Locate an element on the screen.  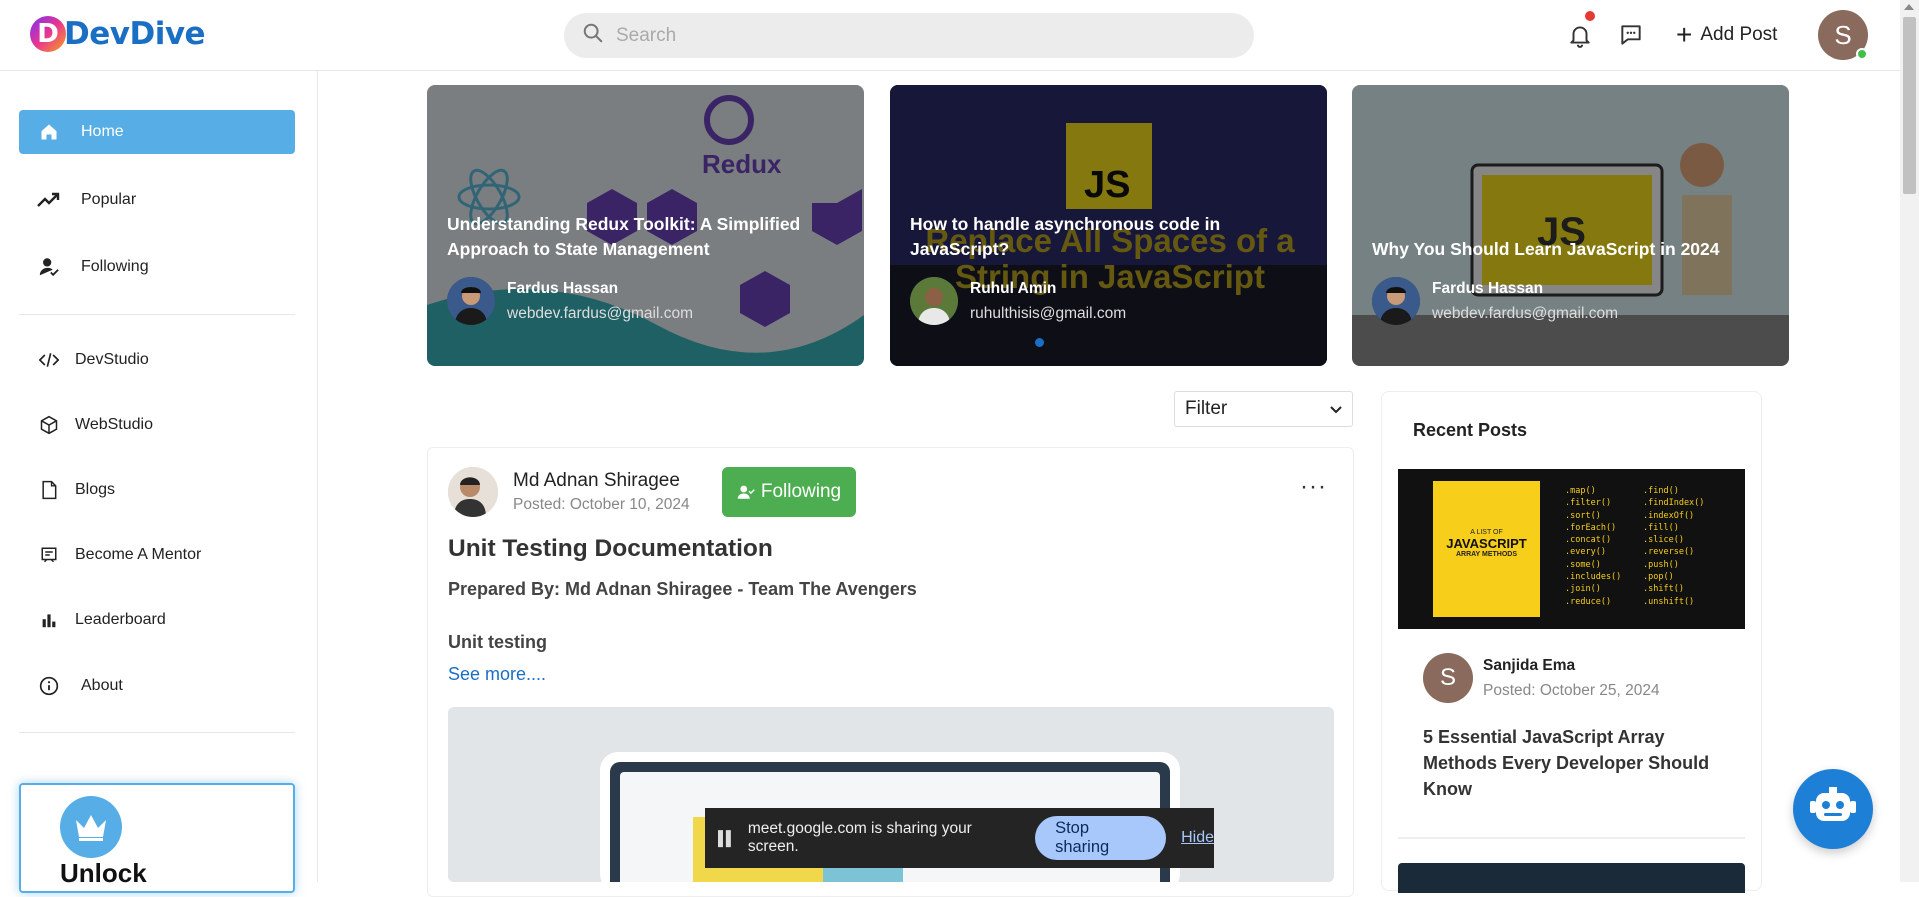
unlock-label: Unlock is located at coordinates (103, 873).